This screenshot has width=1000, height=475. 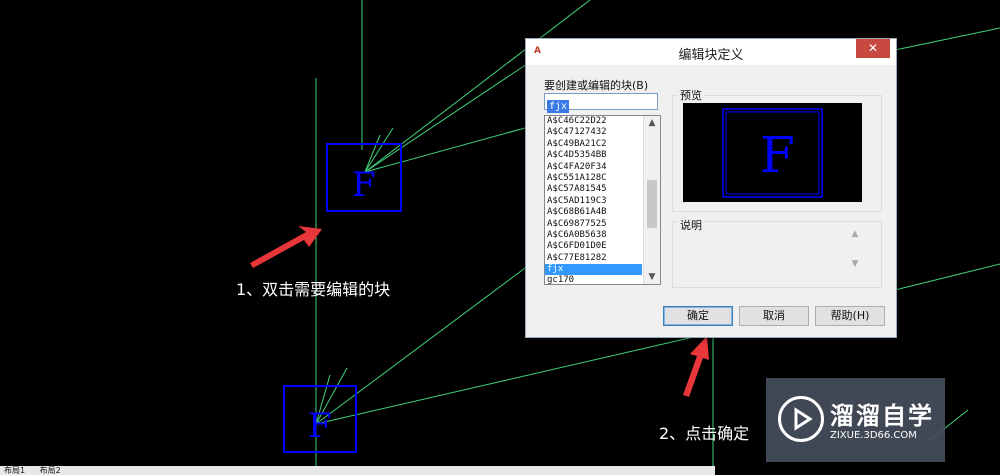 What do you see at coordinates (593, 121) in the screenshot?
I see `block-list-item: A$C46C22D22` at bounding box center [593, 121].